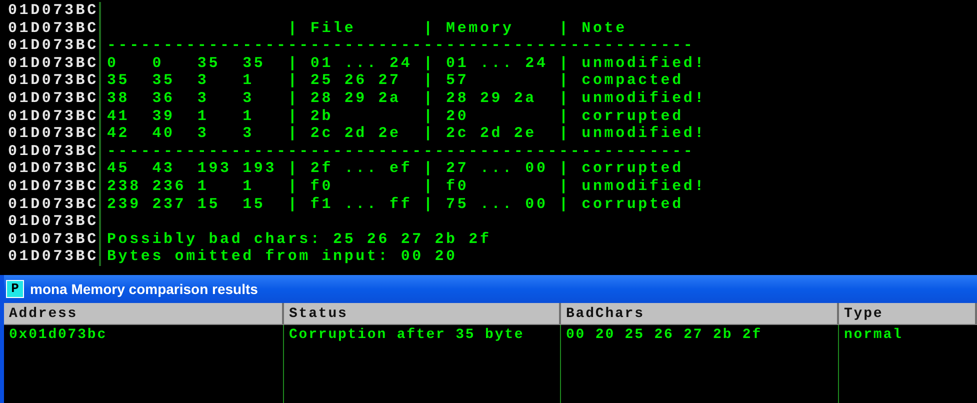 This screenshot has width=977, height=403. Describe the element at coordinates (58, 335) in the screenshot. I see `table-cell-text: 0x01d073bc` at that location.